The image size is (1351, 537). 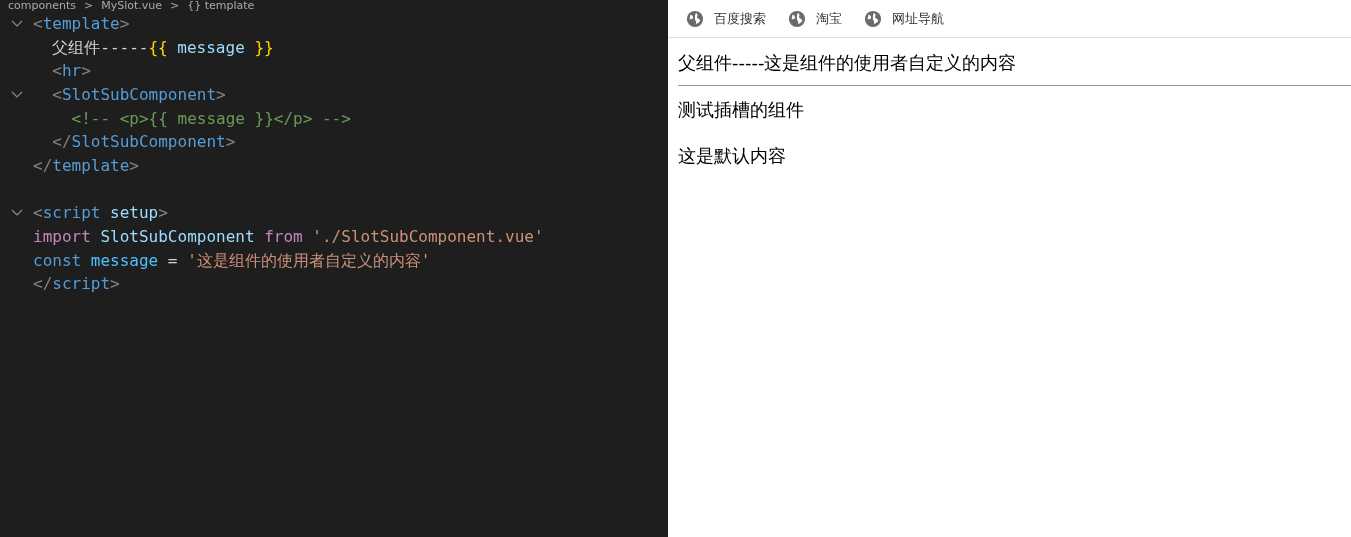 I want to click on code-line: <script setup>, so click(x=100, y=213).